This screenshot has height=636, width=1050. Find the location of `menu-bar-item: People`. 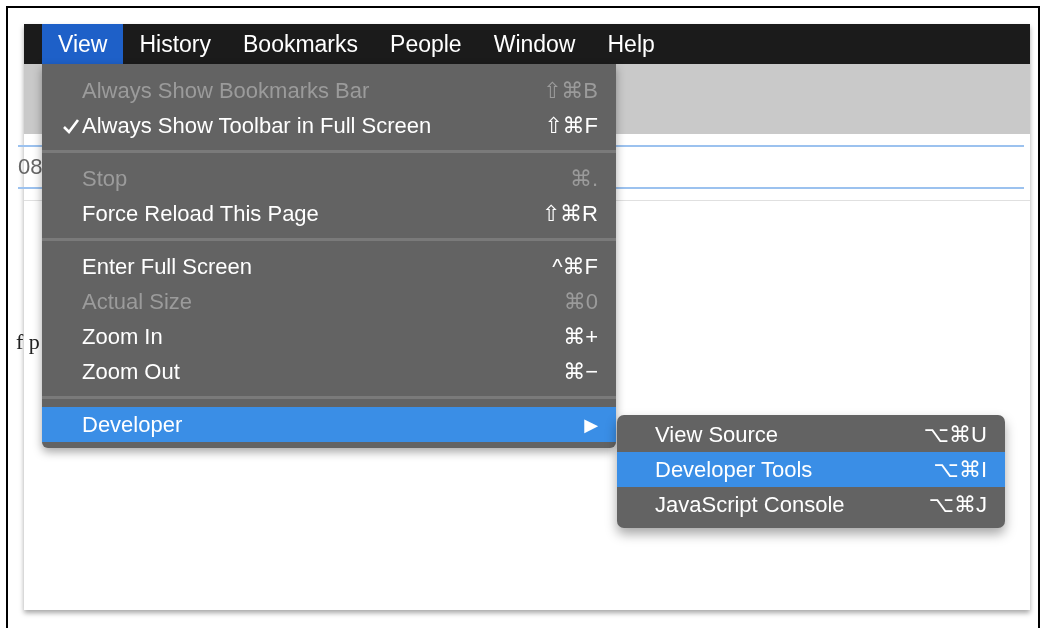

menu-bar-item: People is located at coordinates (426, 44).